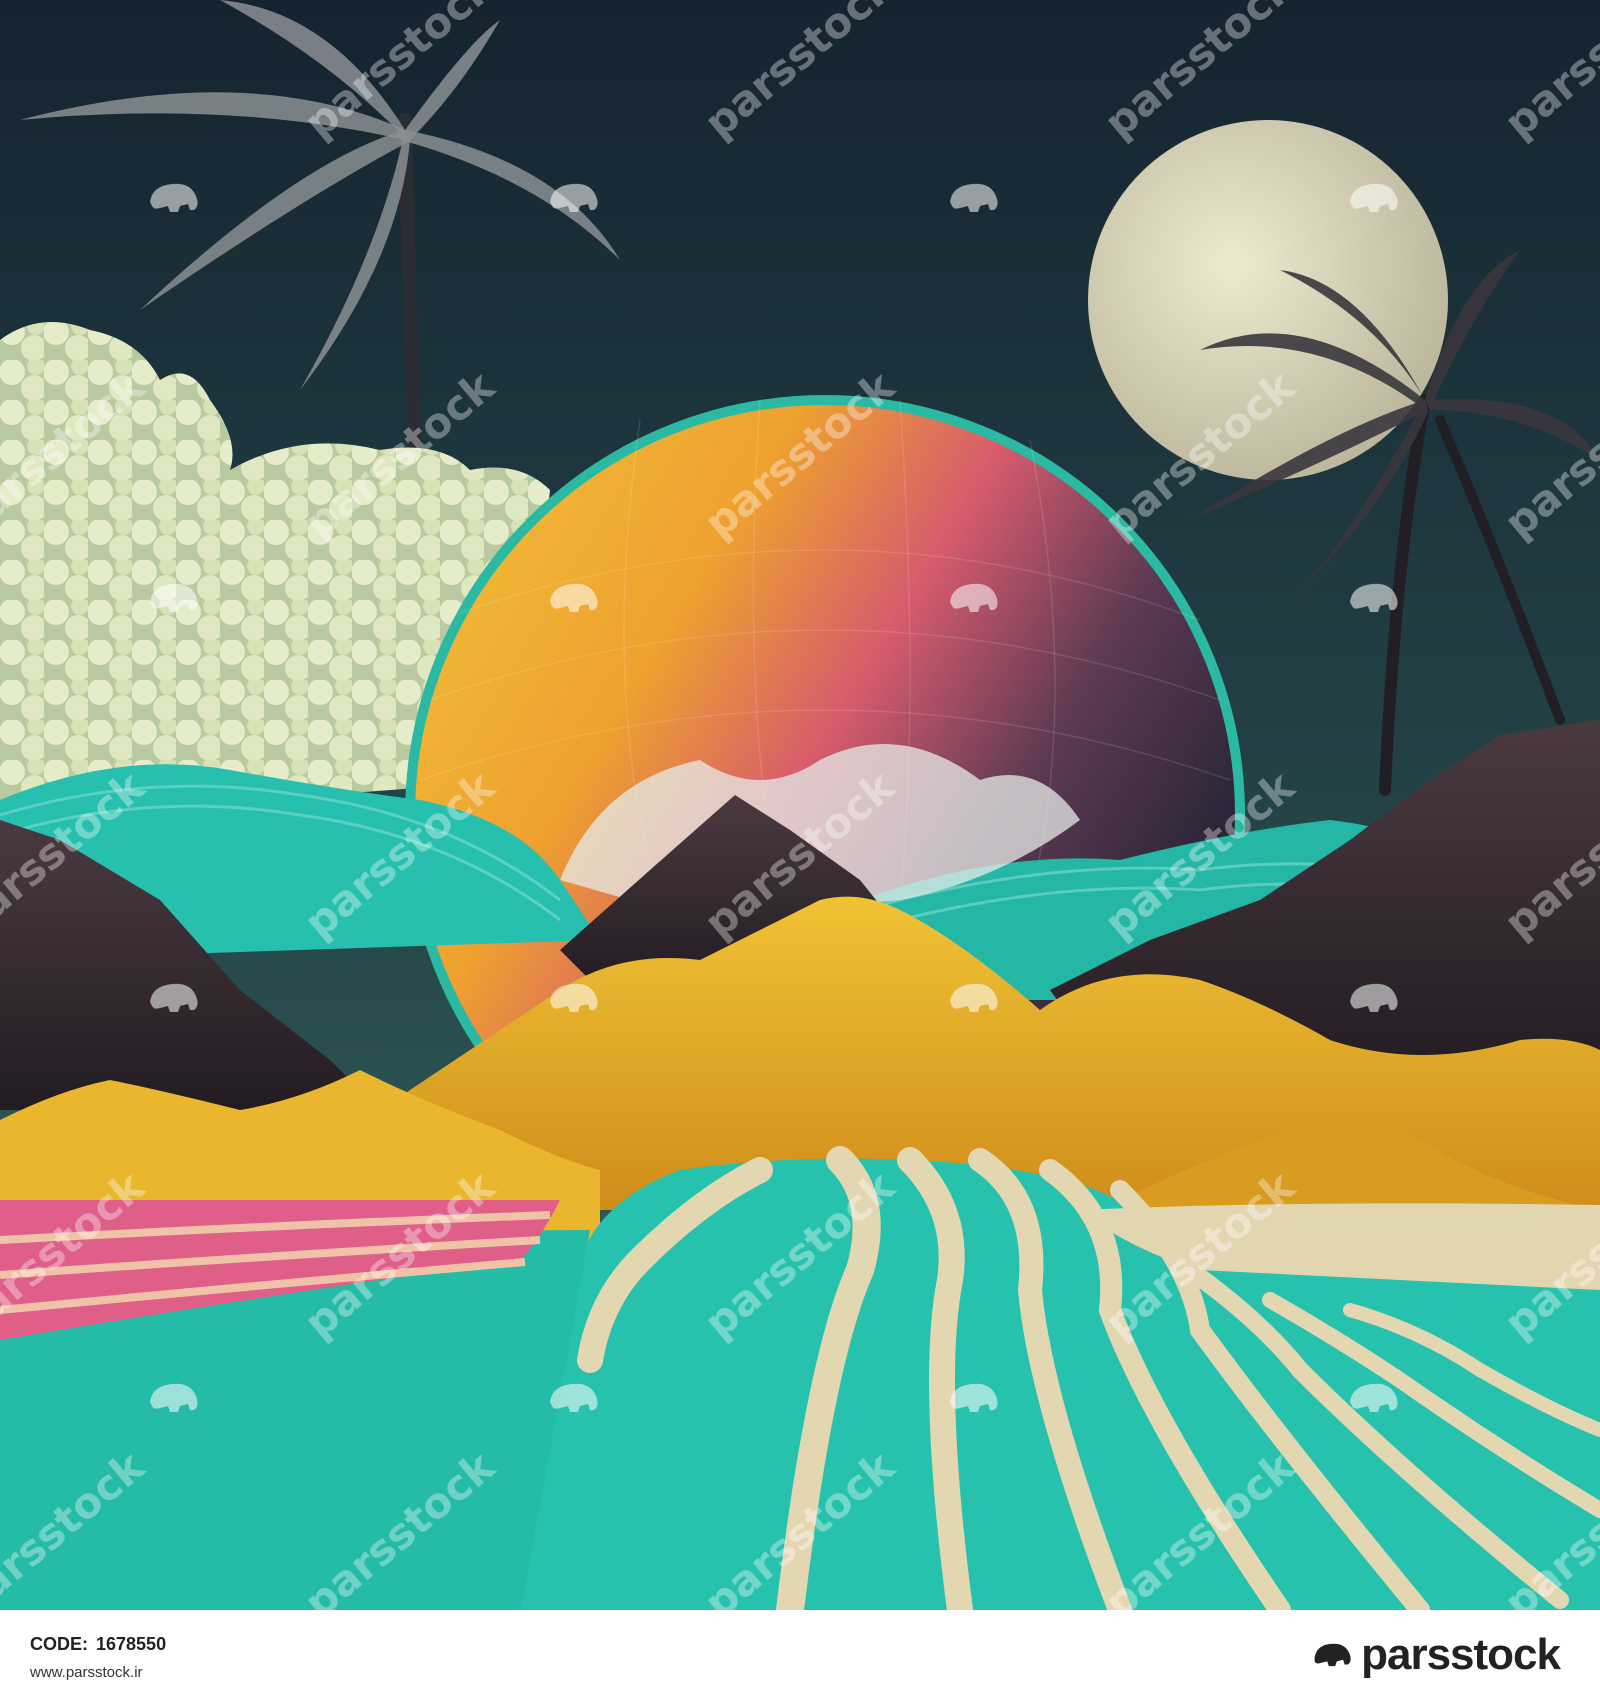  I want to click on brand-name: parsstock, so click(1461, 1654).